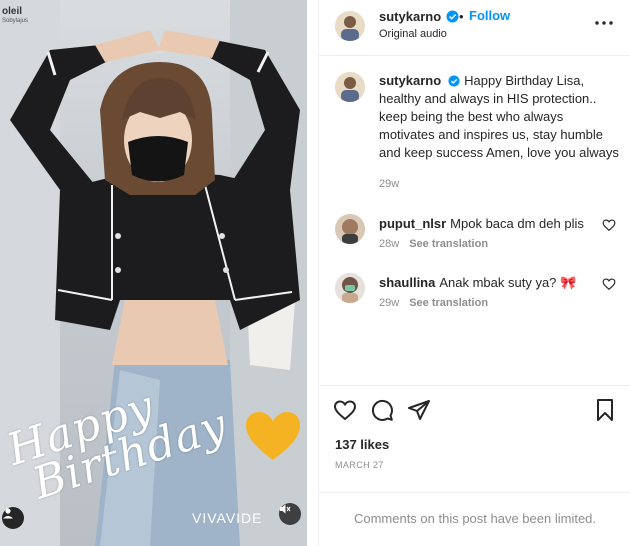 The image size is (630, 546). Describe the element at coordinates (273, 436) in the screenshot. I see `yellow-heart-icon` at that location.